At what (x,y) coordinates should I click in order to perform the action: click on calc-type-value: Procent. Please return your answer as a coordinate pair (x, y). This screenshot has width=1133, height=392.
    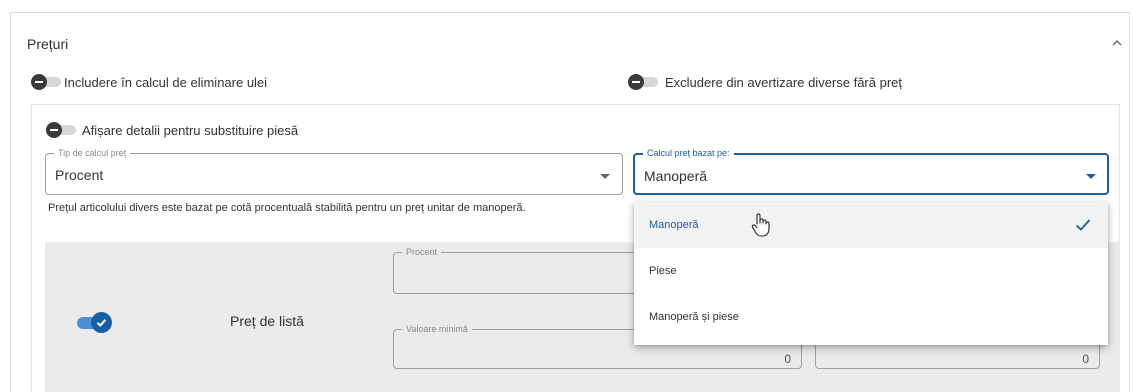
    Looking at the image, I should click on (79, 175).